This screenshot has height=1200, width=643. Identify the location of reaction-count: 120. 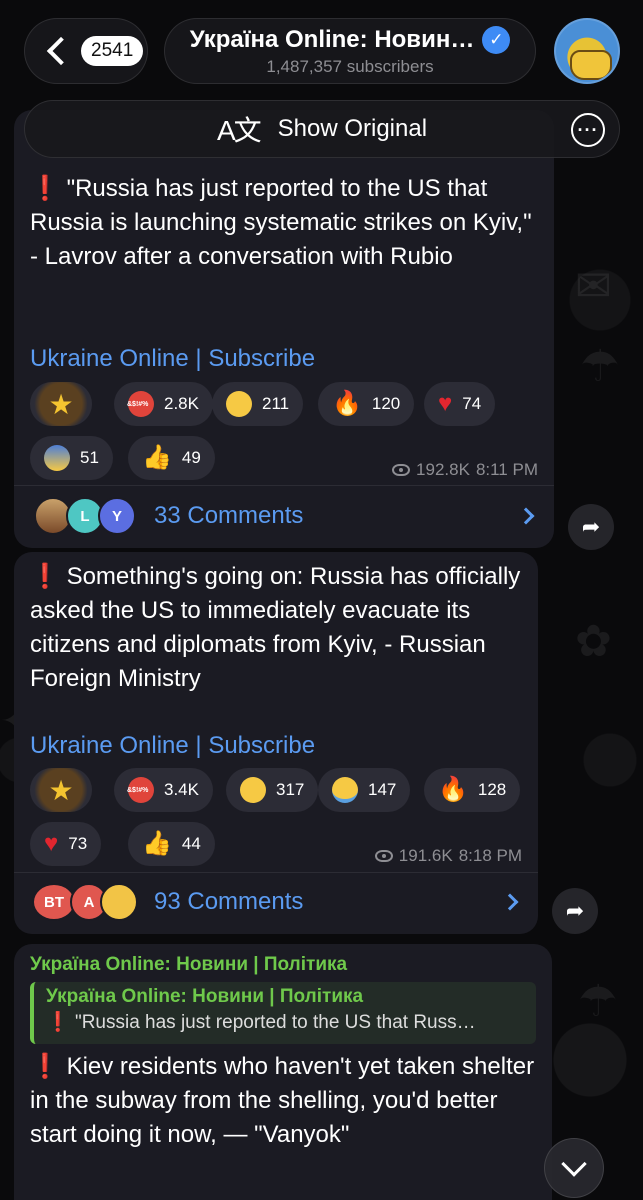
(386, 403).